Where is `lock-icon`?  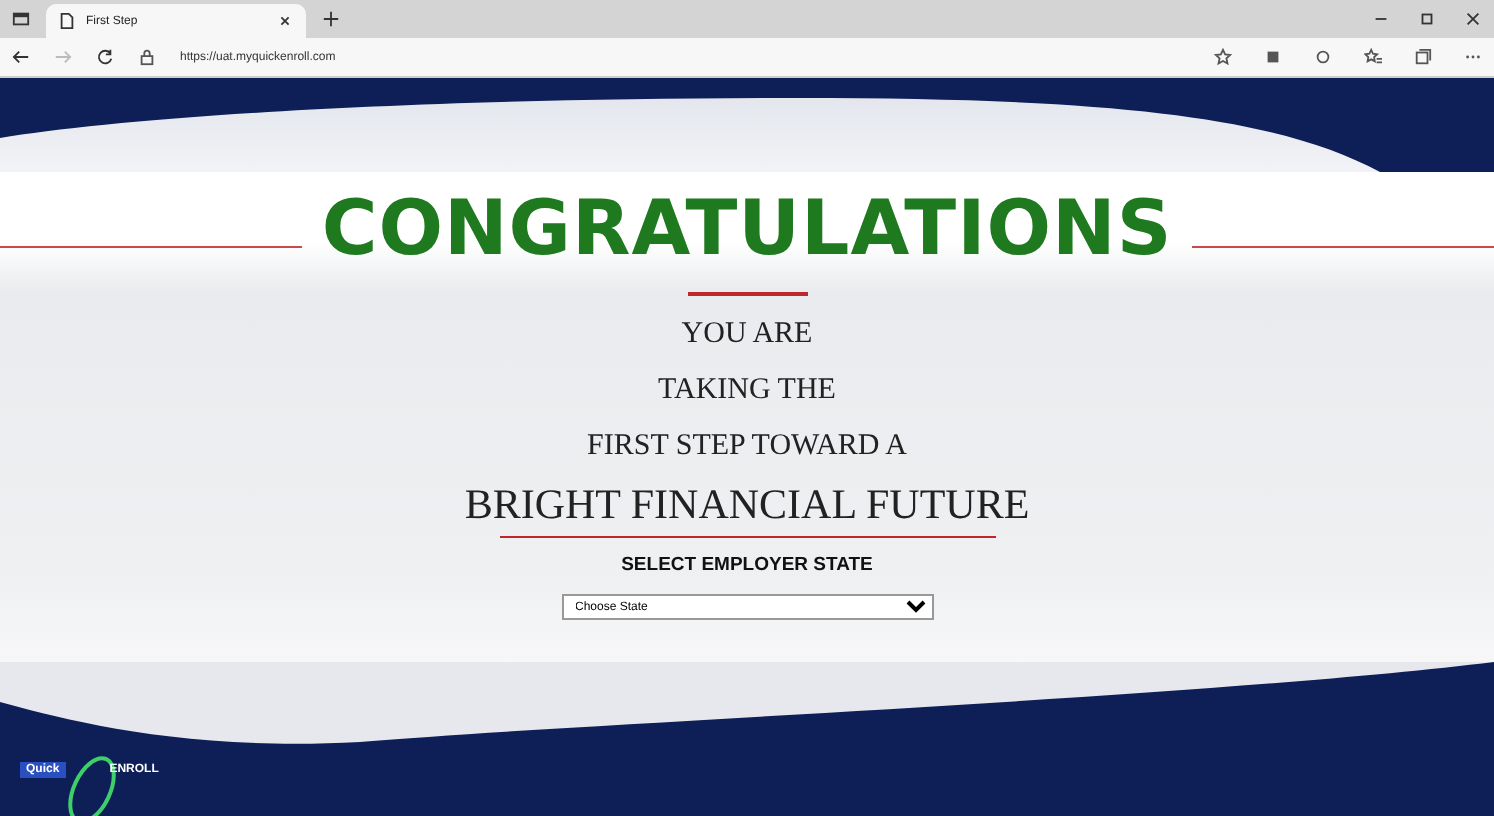 lock-icon is located at coordinates (147, 57).